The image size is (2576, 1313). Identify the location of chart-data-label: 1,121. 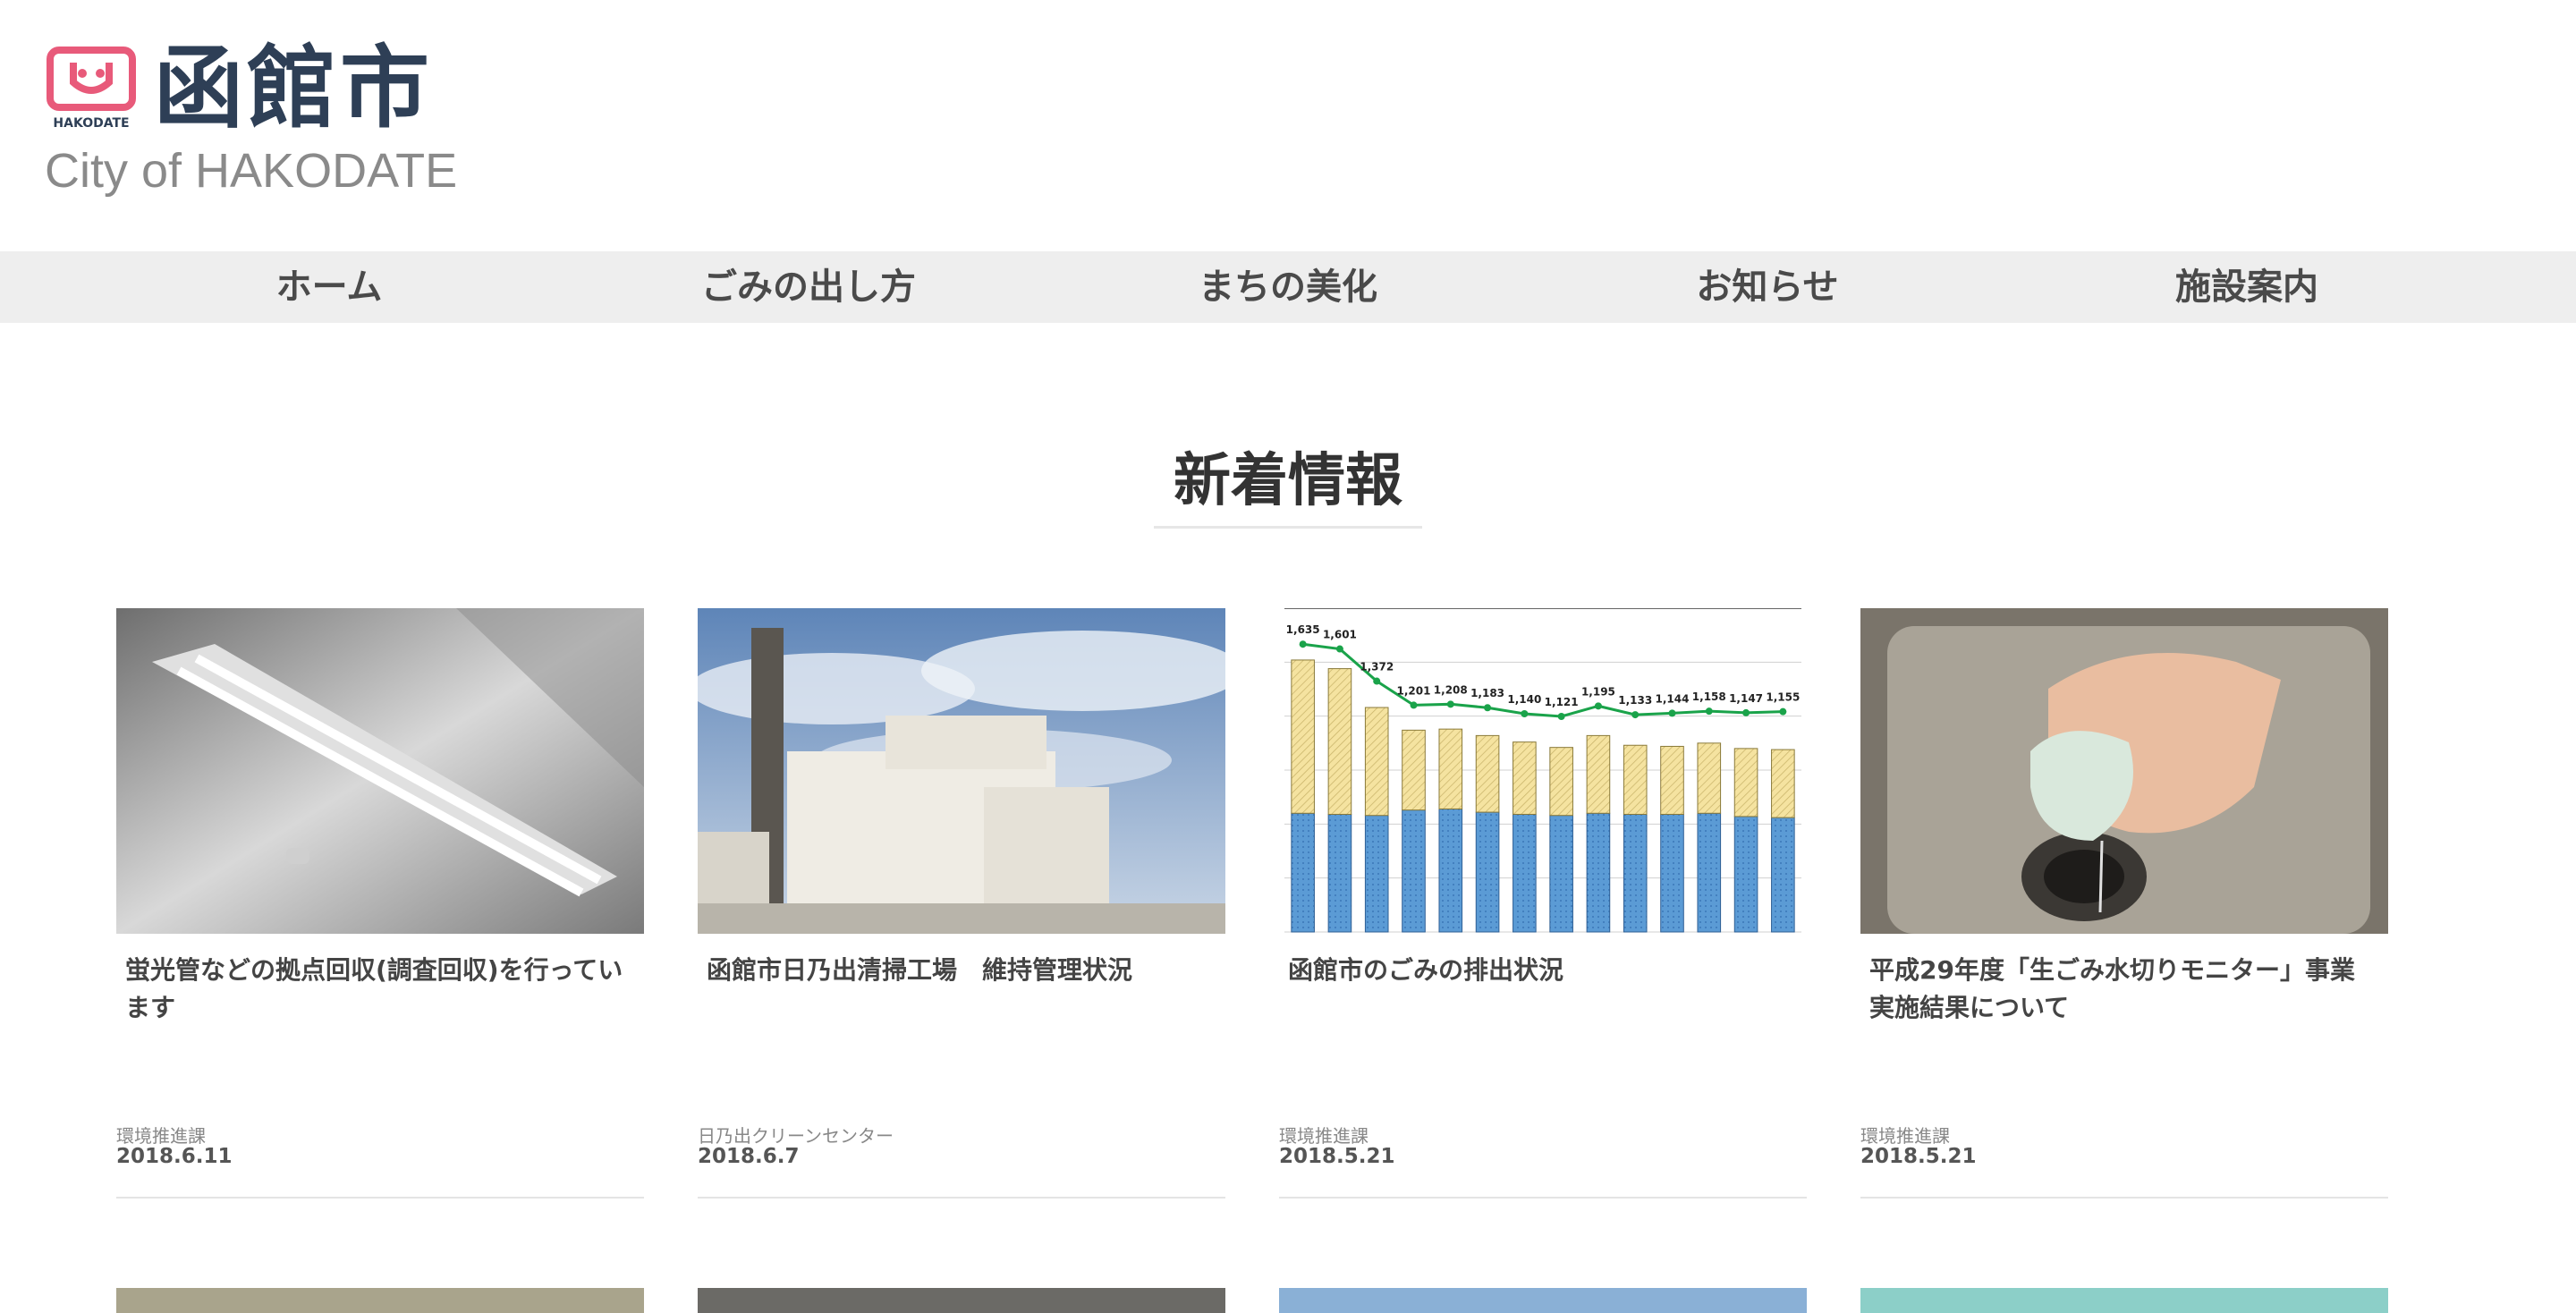
(1562, 702).